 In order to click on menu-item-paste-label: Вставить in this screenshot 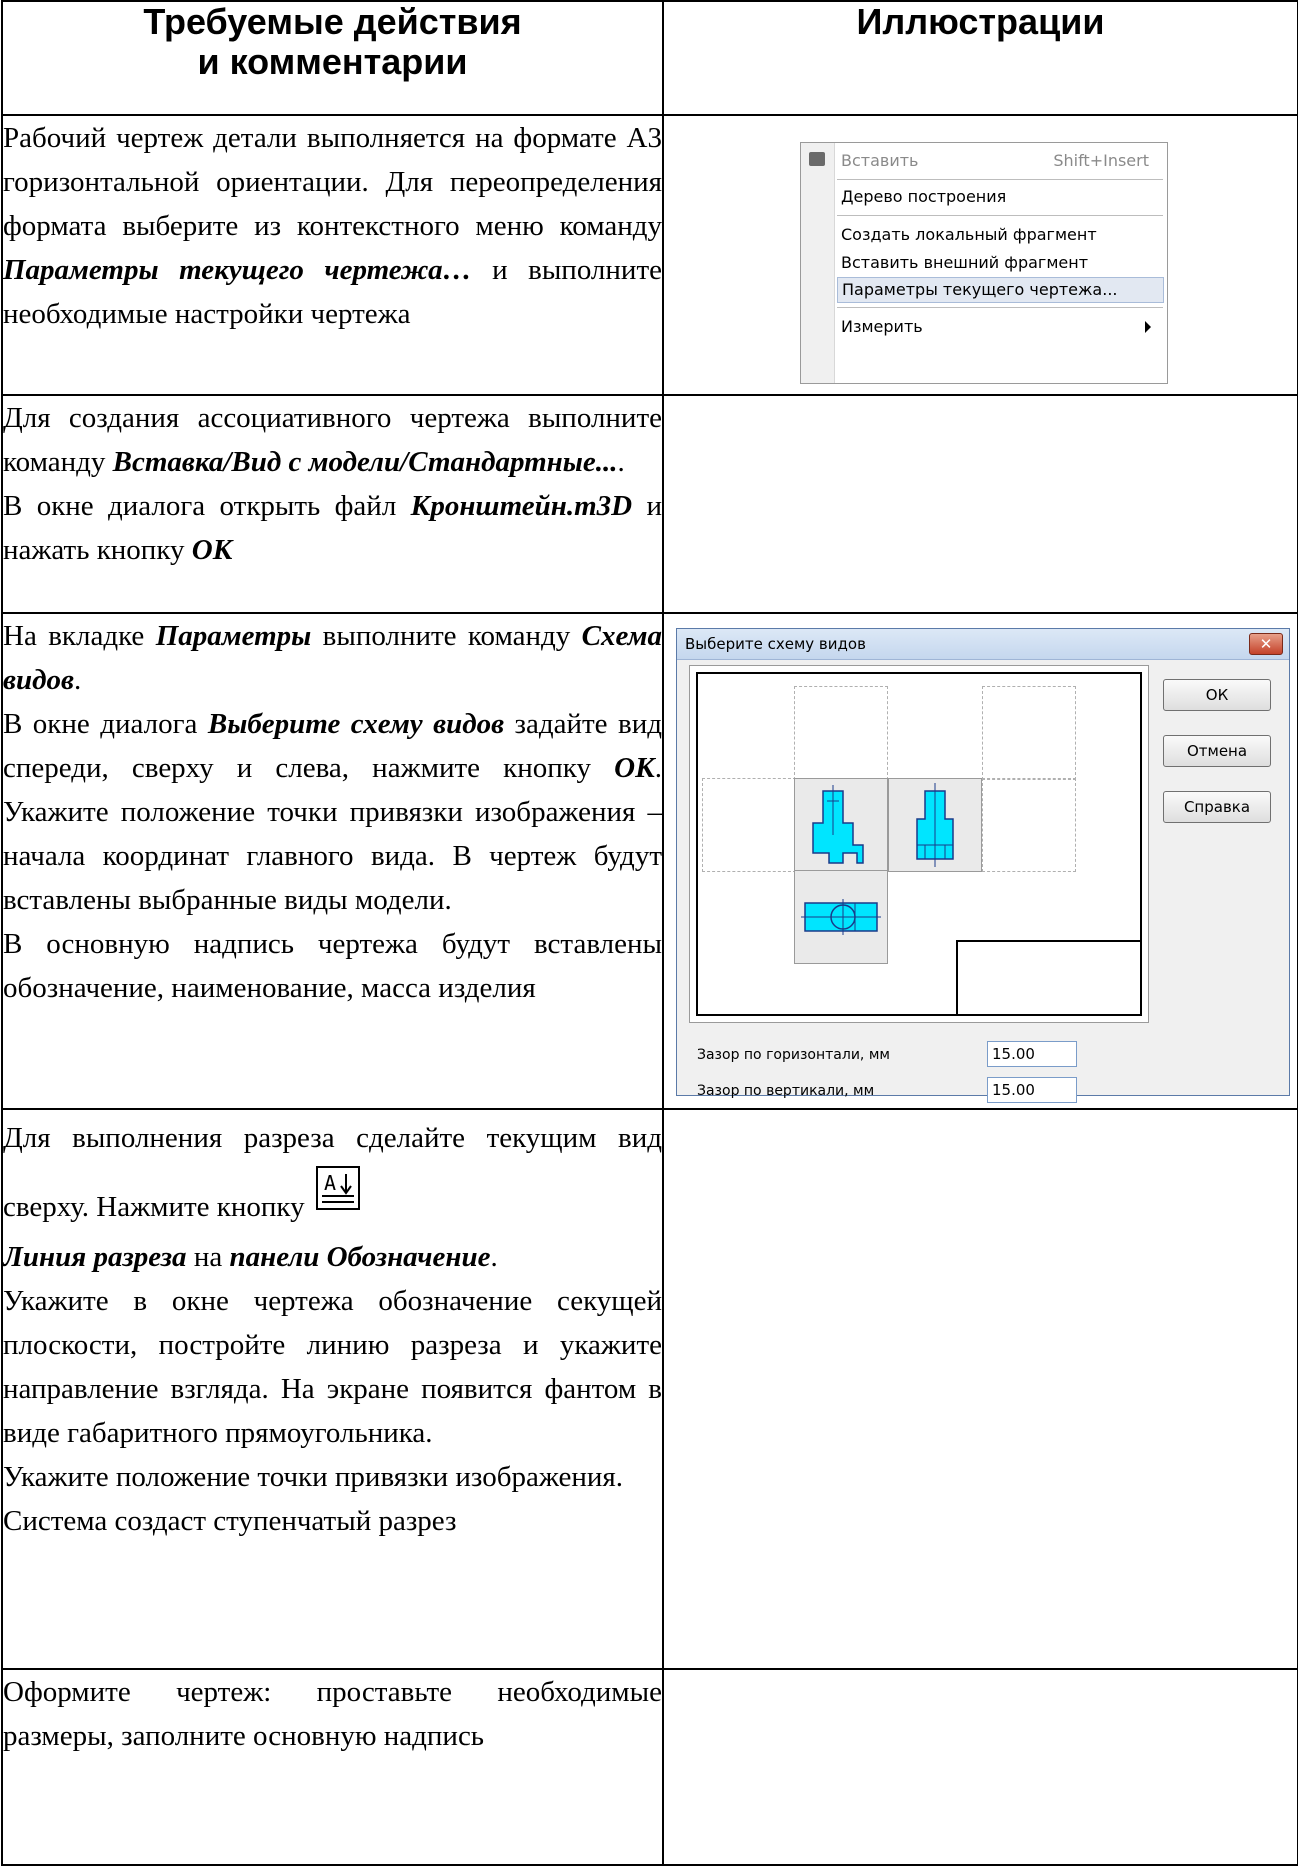, I will do `click(880, 160)`.